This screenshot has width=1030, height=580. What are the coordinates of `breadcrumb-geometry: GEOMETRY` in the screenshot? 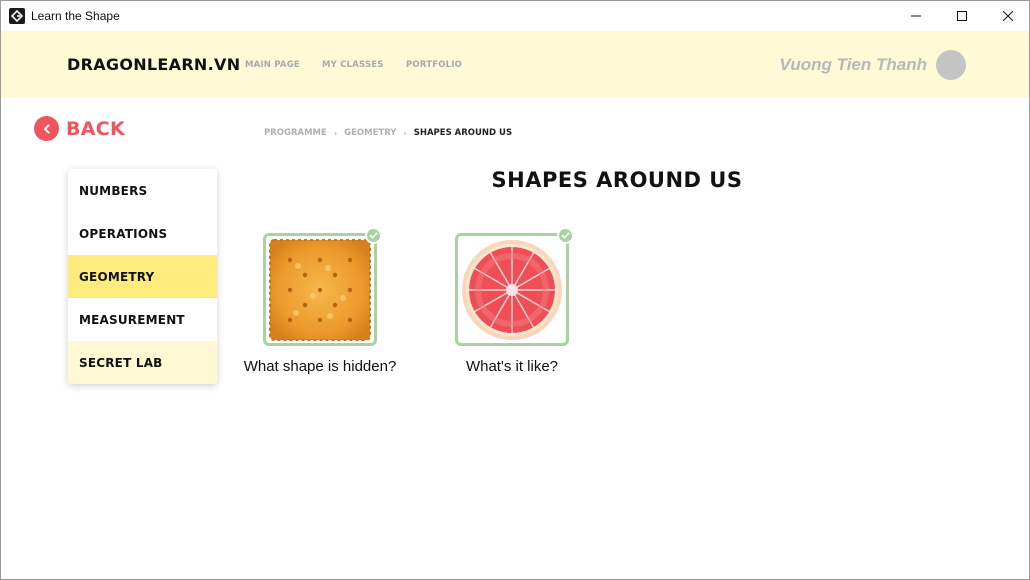 It's located at (370, 133).